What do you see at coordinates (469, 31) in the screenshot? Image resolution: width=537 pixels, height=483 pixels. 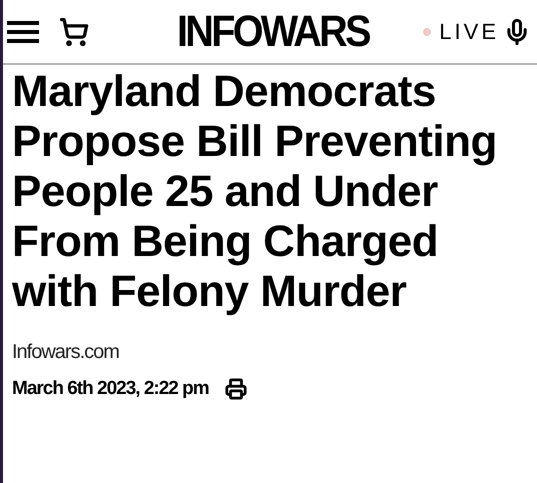 I see `live-link: LIVE` at bounding box center [469, 31].